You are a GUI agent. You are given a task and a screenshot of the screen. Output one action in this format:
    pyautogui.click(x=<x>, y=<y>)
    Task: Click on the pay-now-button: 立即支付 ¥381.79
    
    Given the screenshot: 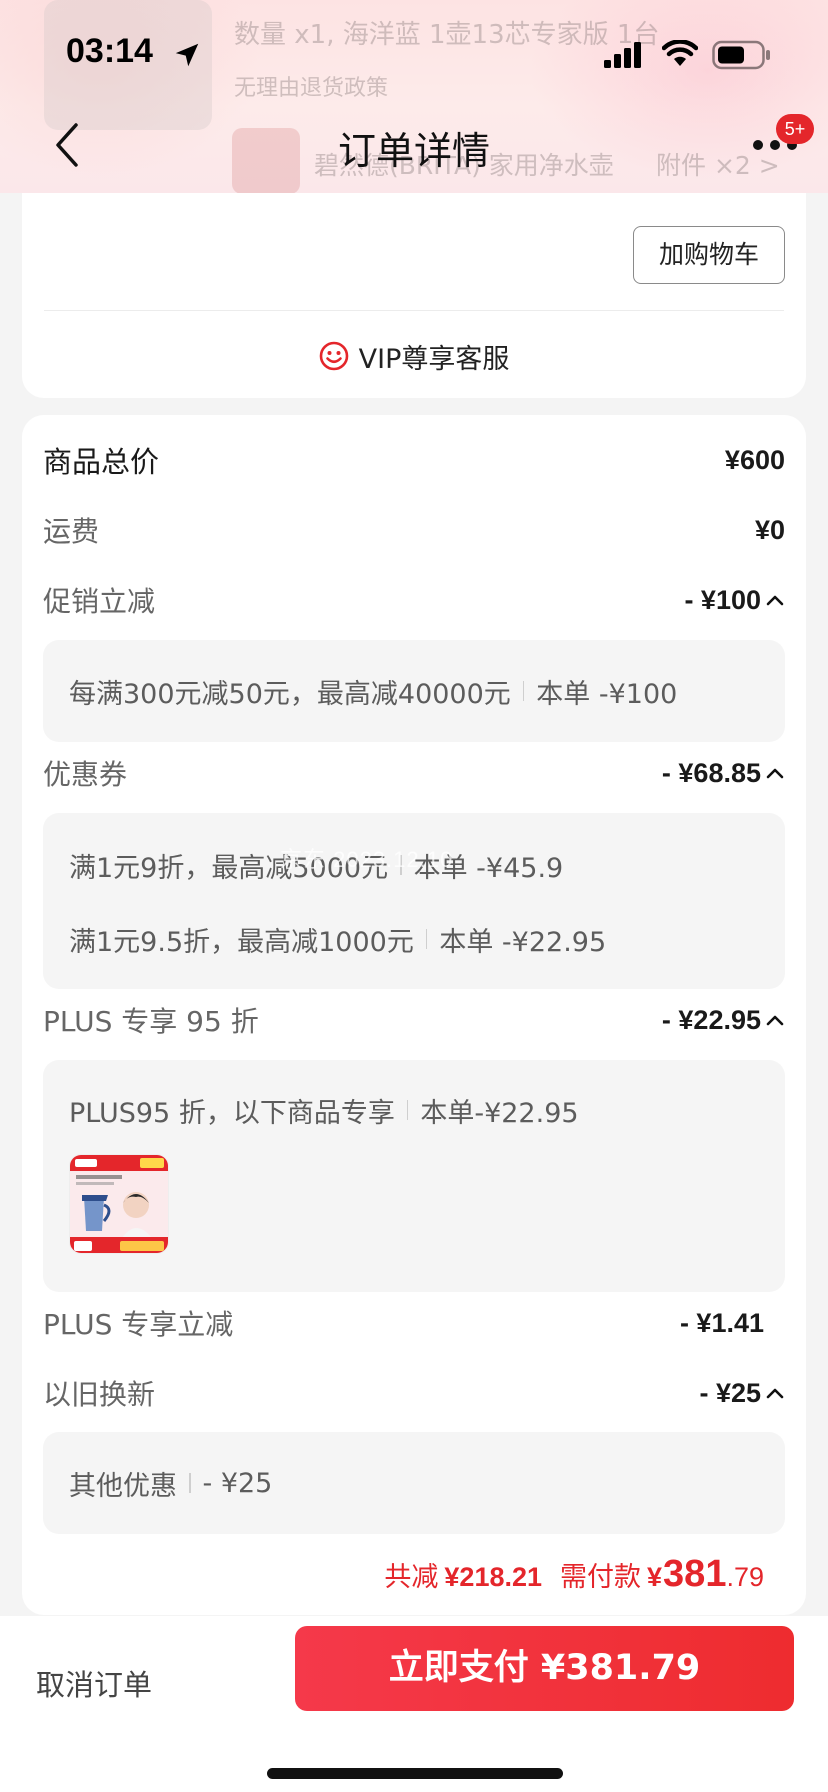 What is the action you would take?
    pyautogui.click(x=544, y=1668)
    